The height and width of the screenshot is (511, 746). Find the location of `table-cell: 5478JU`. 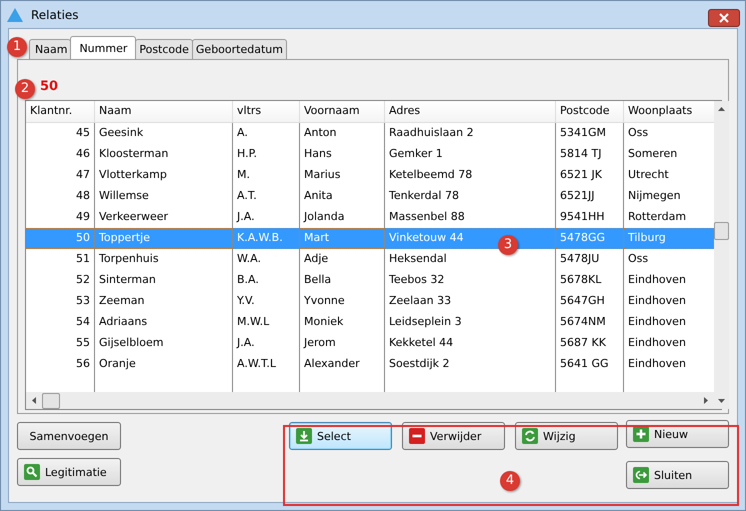

table-cell: 5478JU is located at coordinates (590, 259).